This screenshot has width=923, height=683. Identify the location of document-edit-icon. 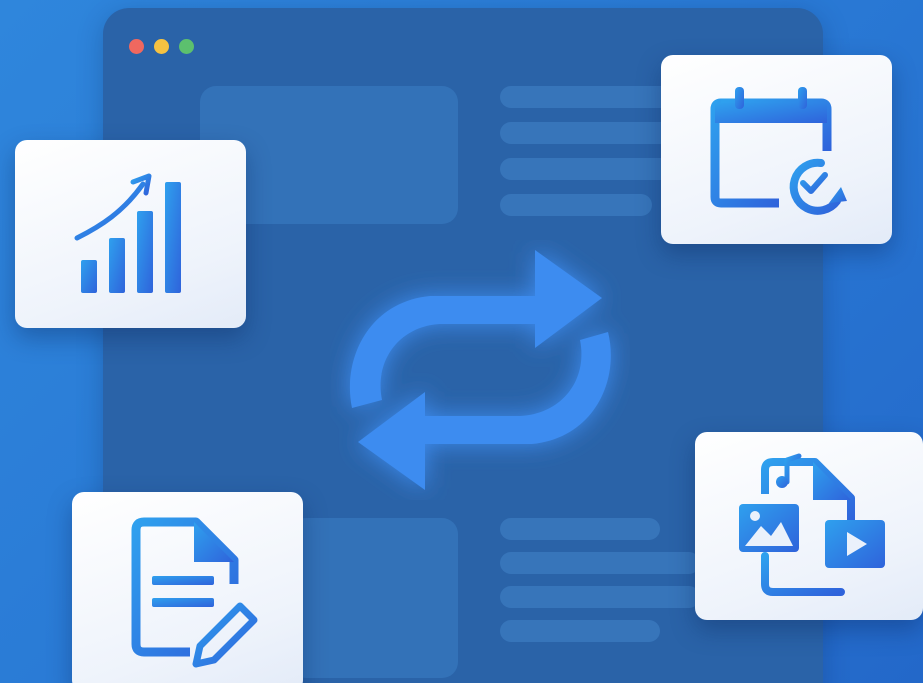
(194, 592).